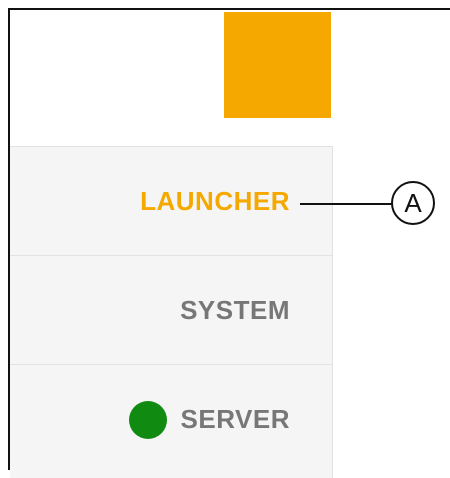 The width and height of the screenshot is (450, 478). Describe the element at coordinates (229, 9) in the screenshot. I see `top-border` at that location.